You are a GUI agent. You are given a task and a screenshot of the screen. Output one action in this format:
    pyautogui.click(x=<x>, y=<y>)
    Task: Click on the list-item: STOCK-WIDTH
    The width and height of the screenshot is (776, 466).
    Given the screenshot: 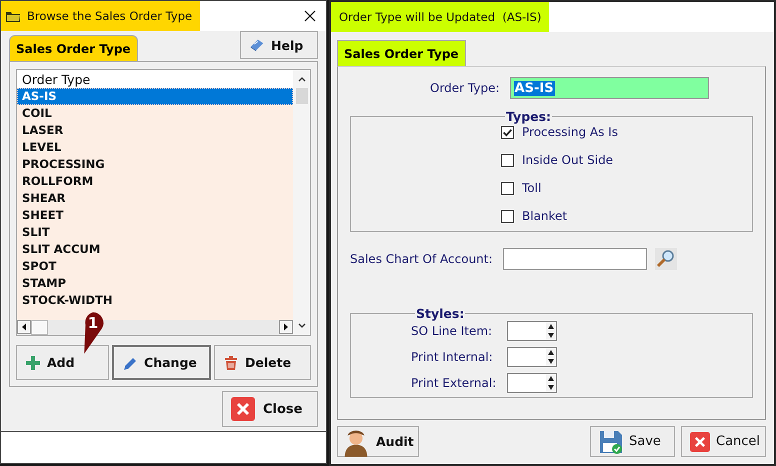 What is the action you would take?
    pyautogui.click(x=155, y=300)
    